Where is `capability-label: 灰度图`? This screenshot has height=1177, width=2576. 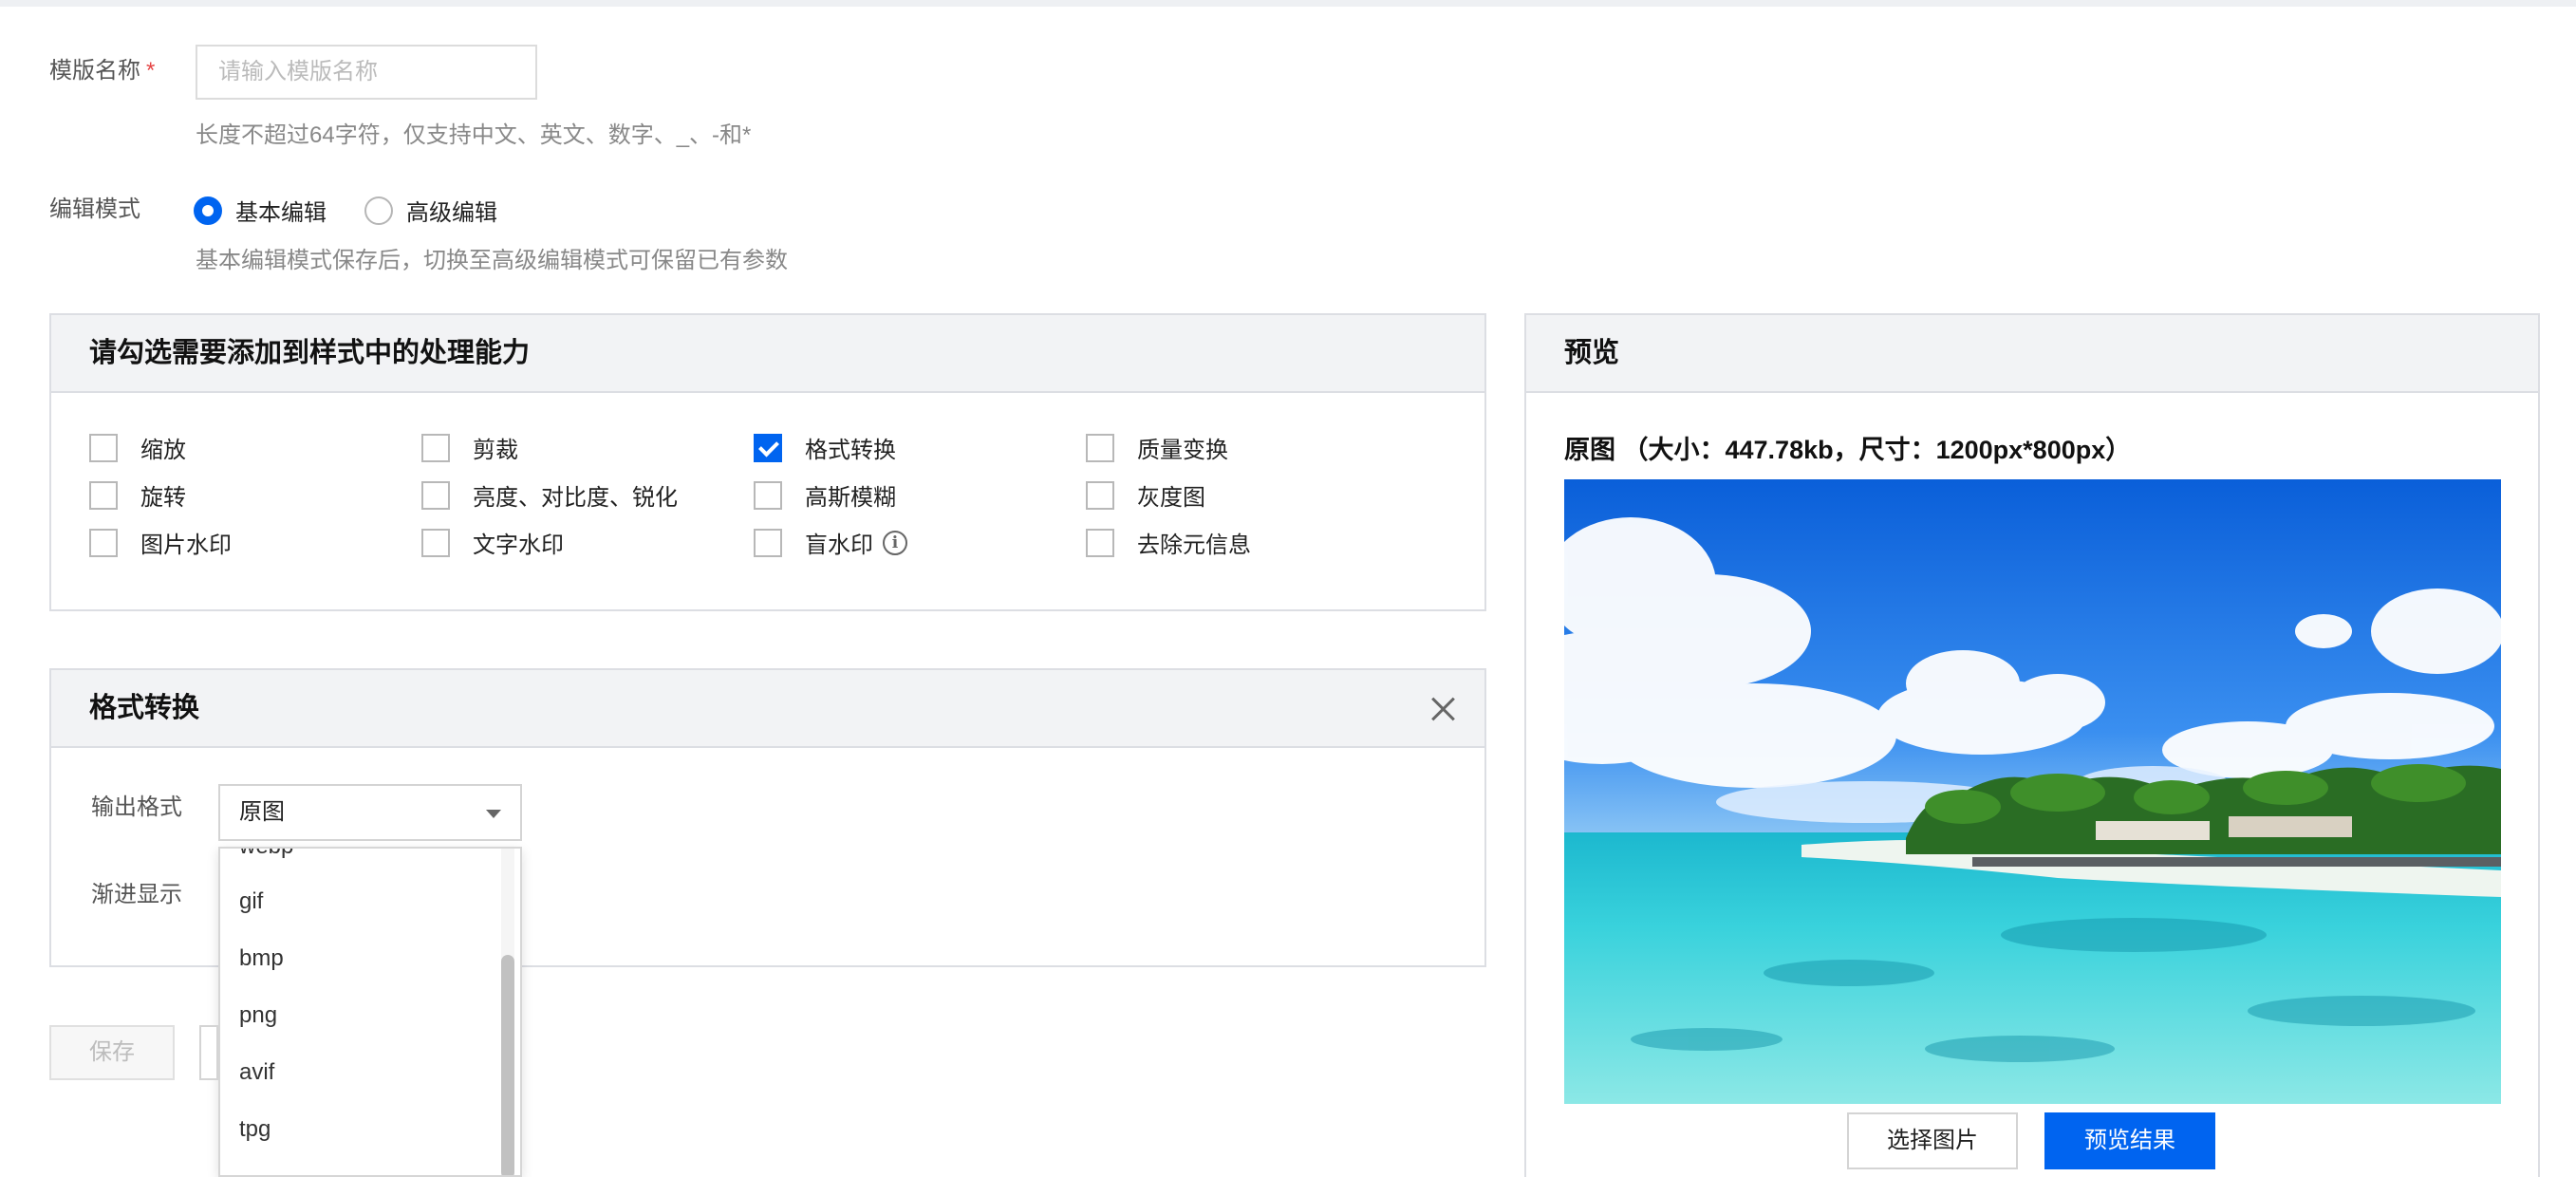 capability-label: 灰度图 is located at coordinates (1171, 498).